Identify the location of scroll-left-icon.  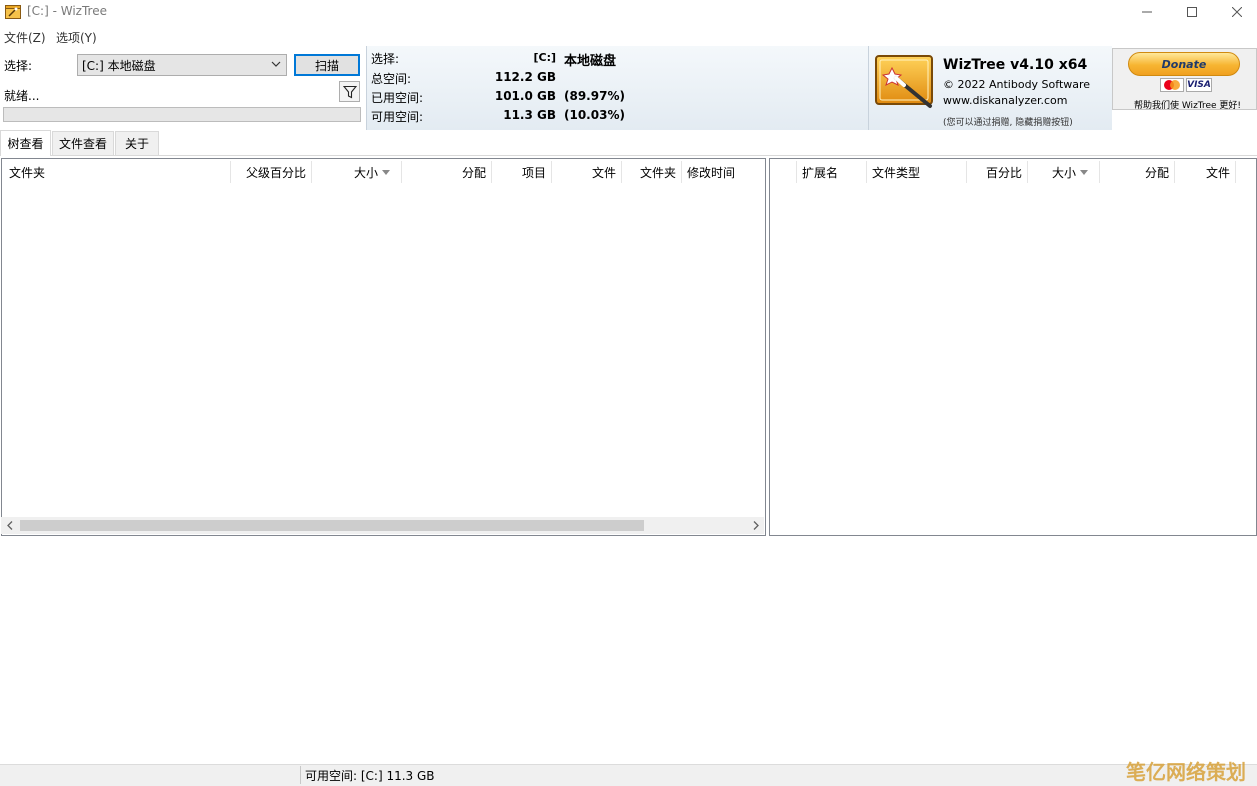
(9, 525).